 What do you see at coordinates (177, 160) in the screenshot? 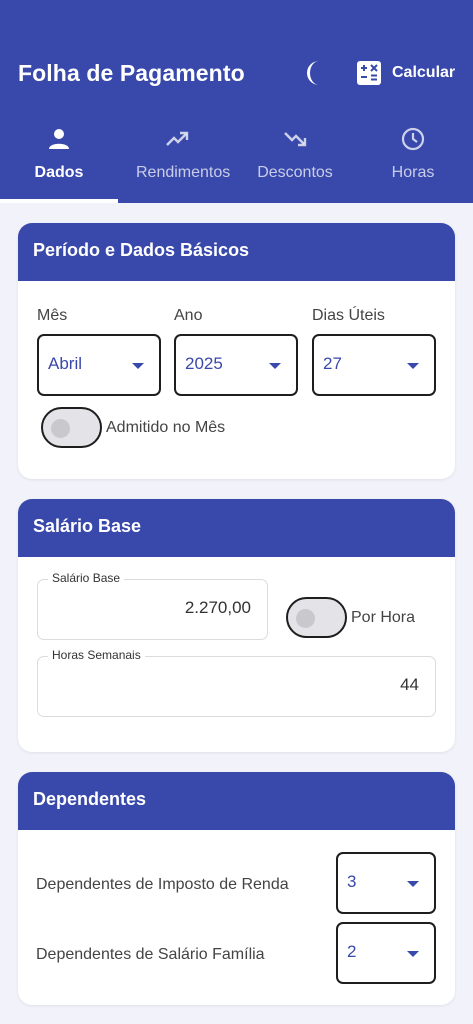
I see `tab-rendimentos: Rendimentos` at bounding box center [177, 160].